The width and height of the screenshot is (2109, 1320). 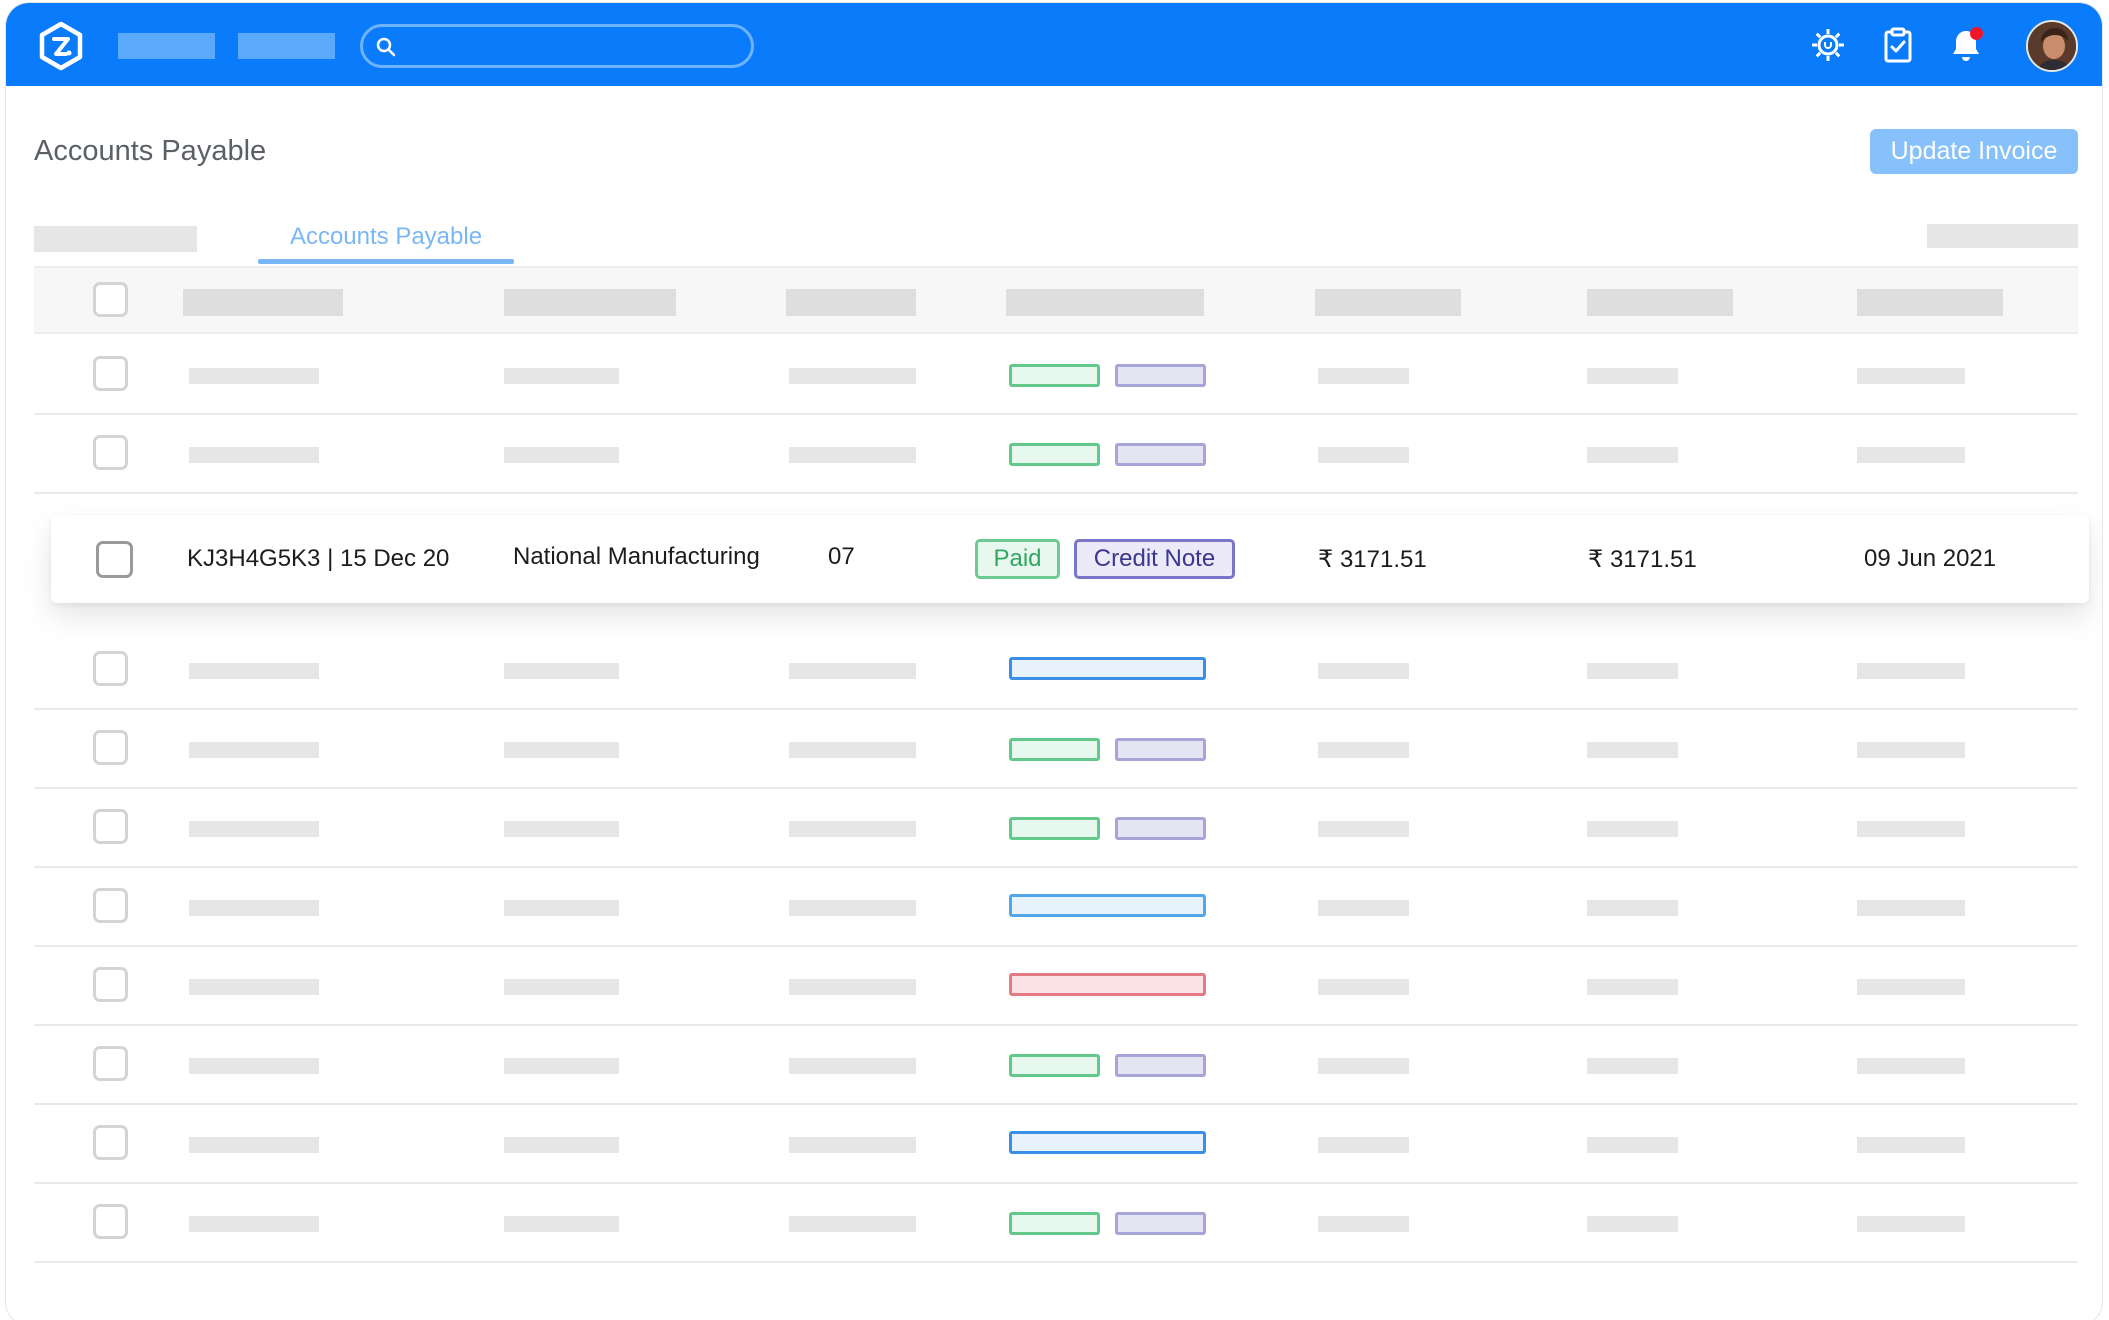 I want to click on user-avatar-icon, so click(x=2052, y=46).